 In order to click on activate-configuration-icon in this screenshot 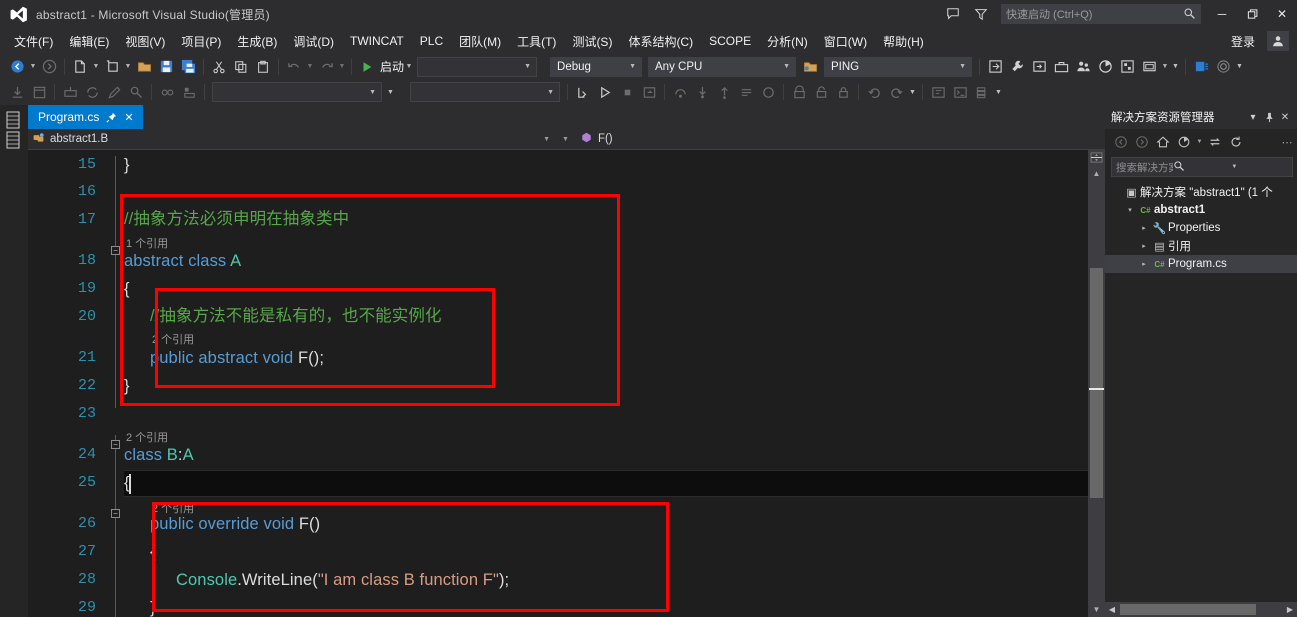, I will do `click(995, 67)`.